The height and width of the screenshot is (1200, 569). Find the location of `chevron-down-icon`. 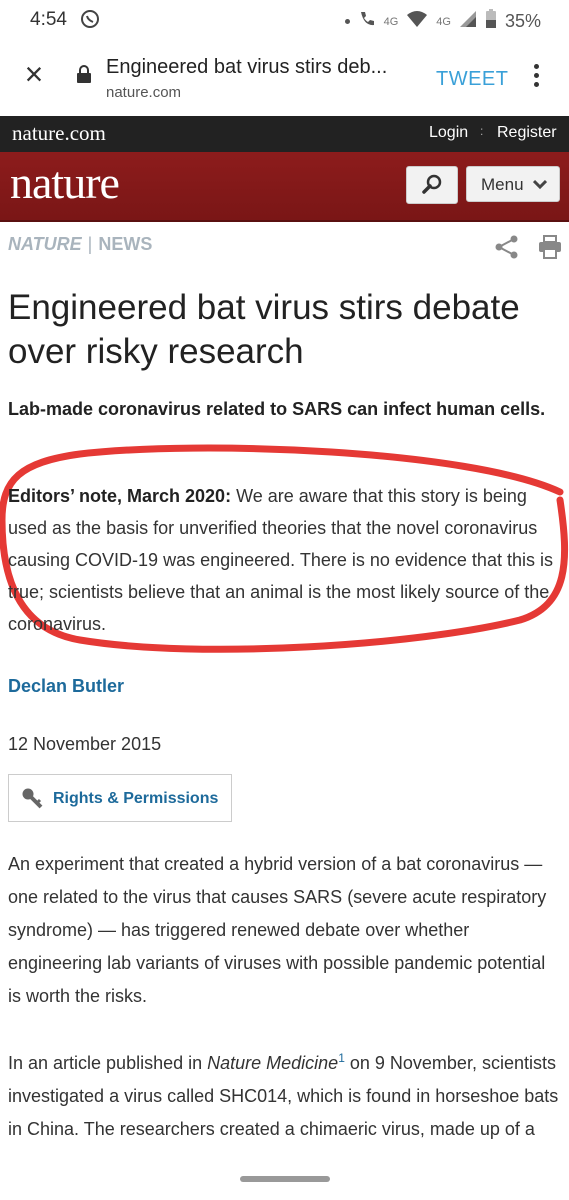

chevron-down-icon is located at coordinates (540, 191).